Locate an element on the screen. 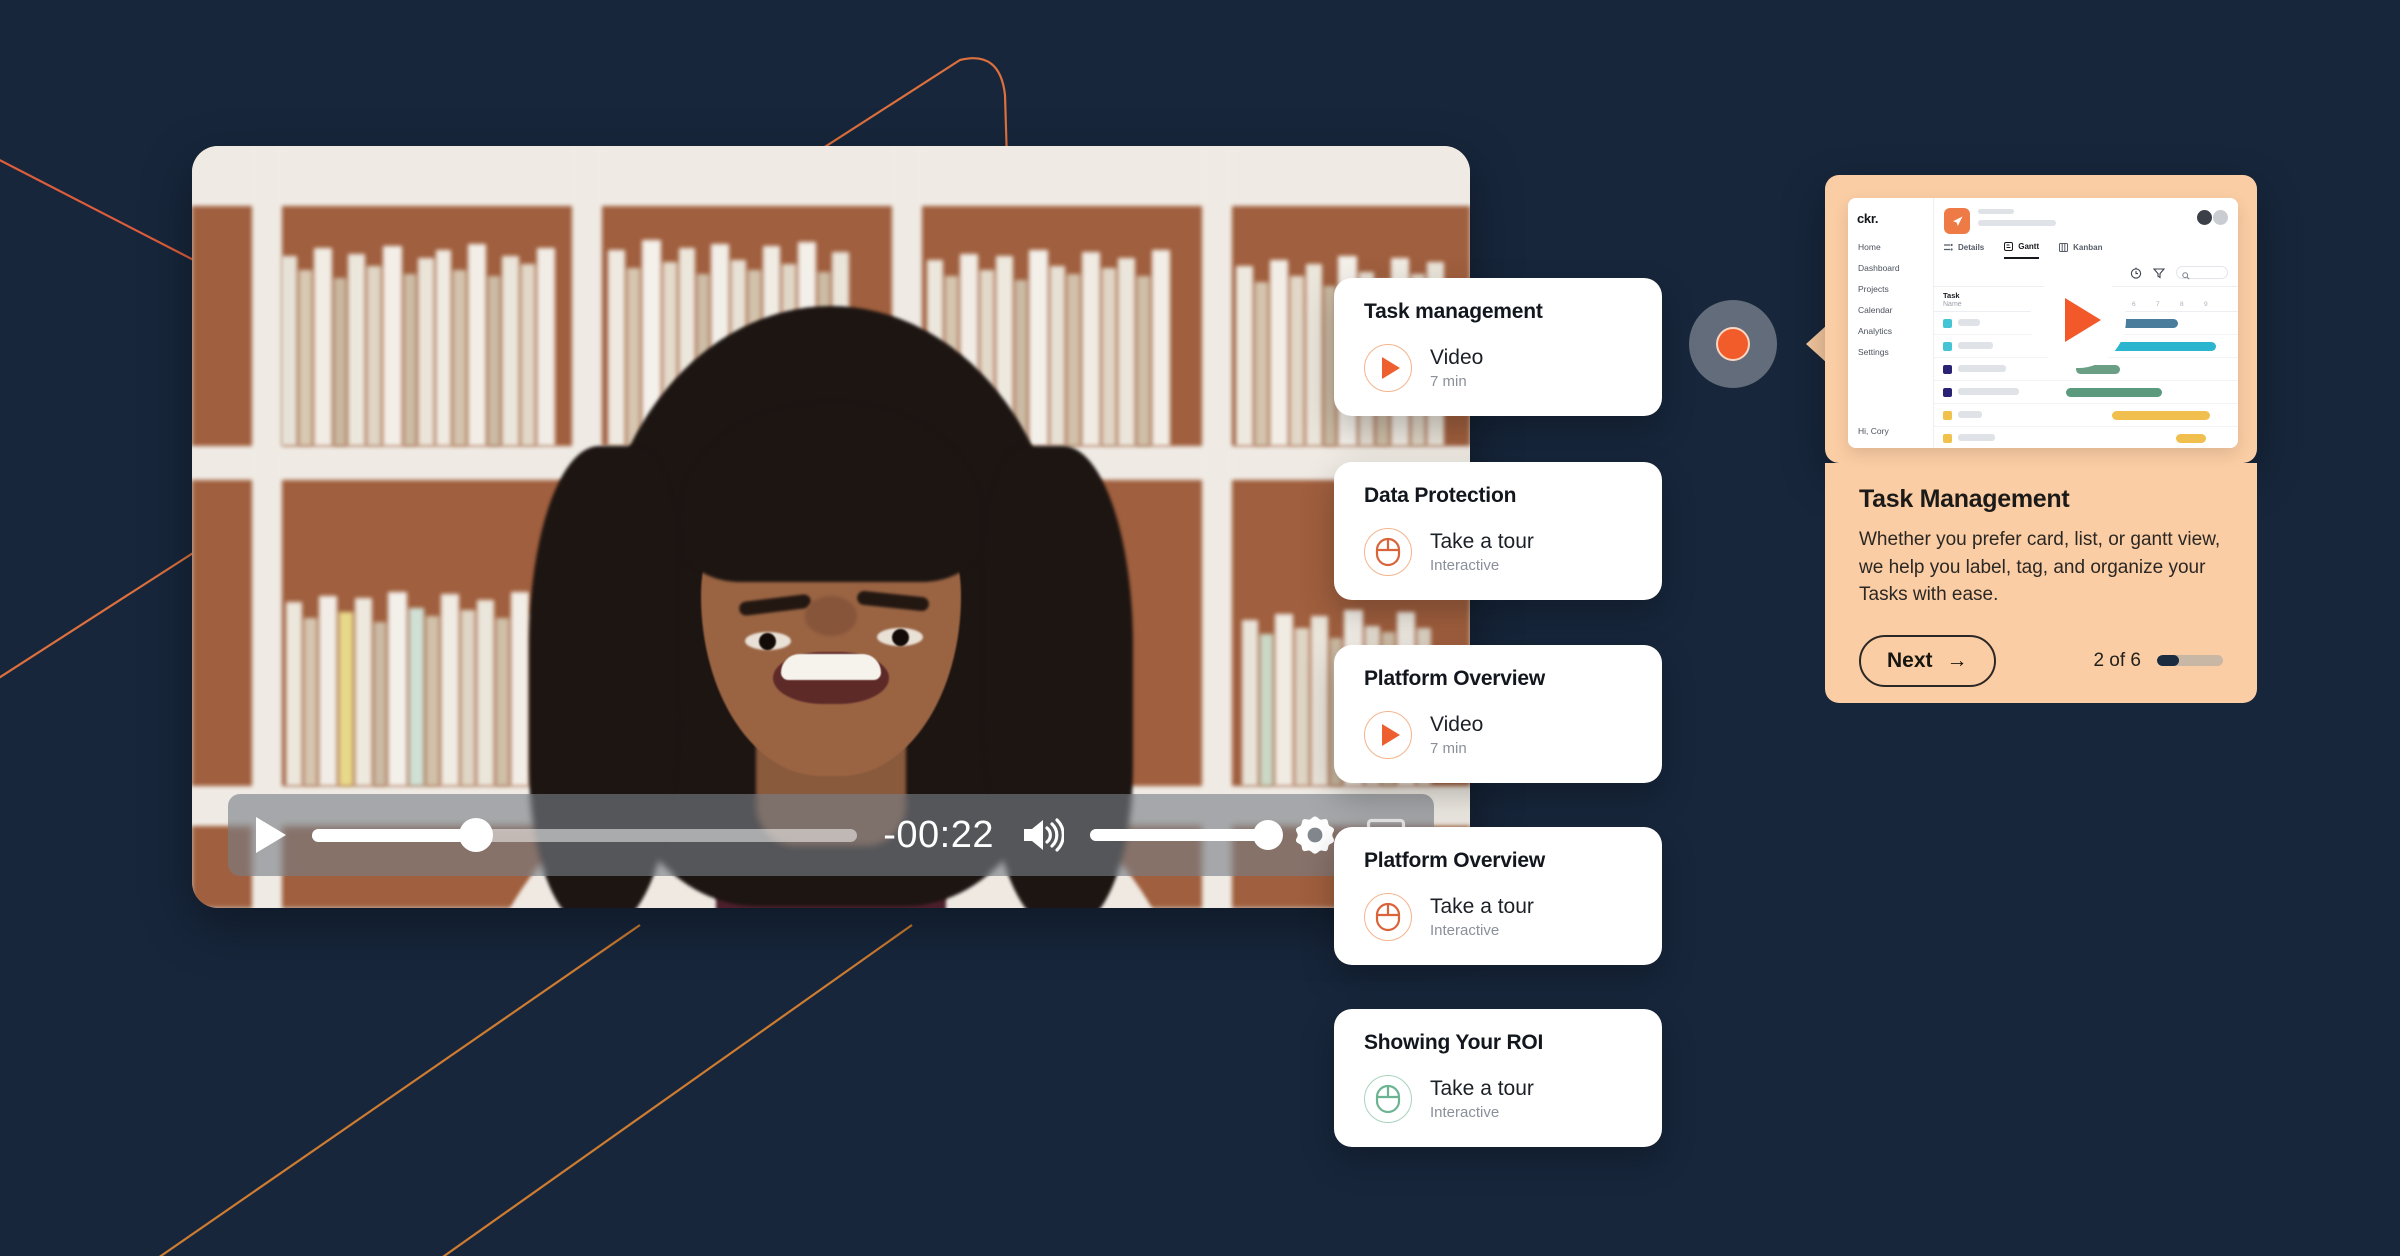  seek-fill is located at coordinates (394, 835).